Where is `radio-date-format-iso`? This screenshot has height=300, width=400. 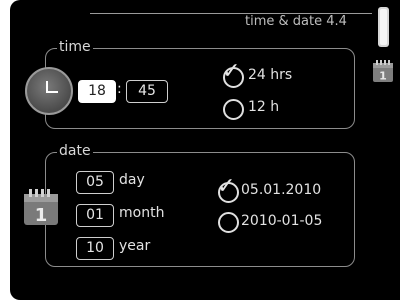 radio-date-format-iso is located at coordinates (228, 222).